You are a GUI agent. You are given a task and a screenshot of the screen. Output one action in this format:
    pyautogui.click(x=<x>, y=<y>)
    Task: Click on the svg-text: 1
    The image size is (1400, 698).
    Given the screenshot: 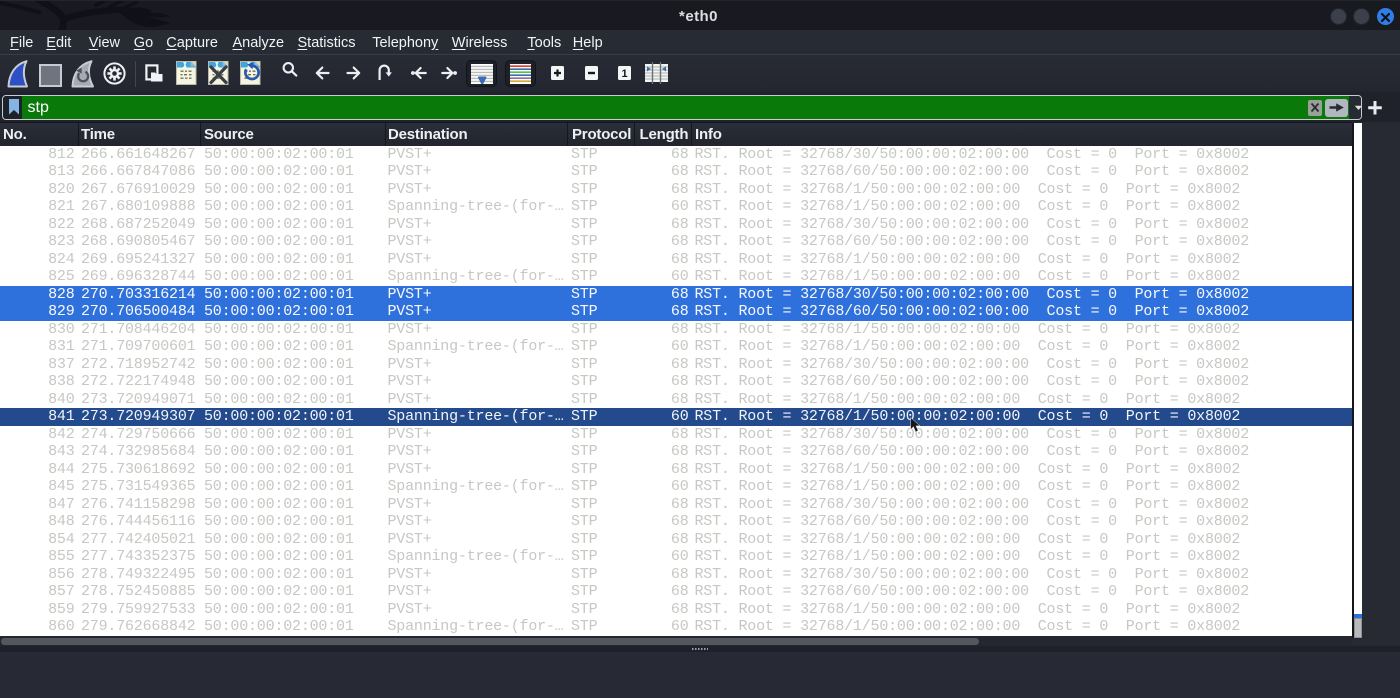 What is the action you would take?
    pyautogui.click(x=624, y=74)
    